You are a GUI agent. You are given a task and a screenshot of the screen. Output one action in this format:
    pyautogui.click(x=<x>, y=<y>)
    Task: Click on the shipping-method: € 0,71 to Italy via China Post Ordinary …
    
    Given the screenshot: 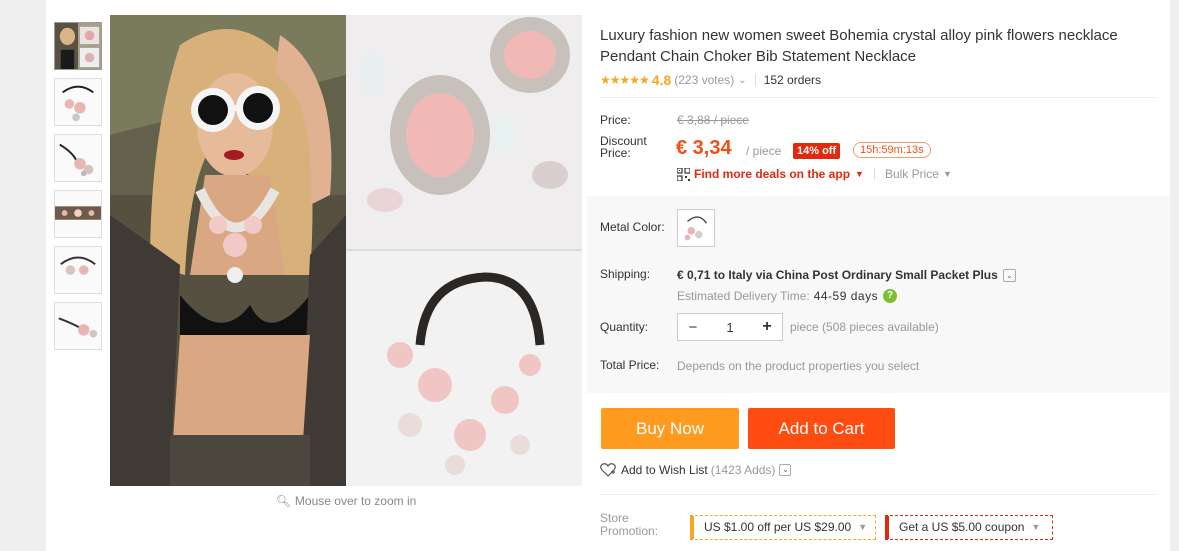 What is the action you would take?
    pyautogui.click(x=837, y=275)
    